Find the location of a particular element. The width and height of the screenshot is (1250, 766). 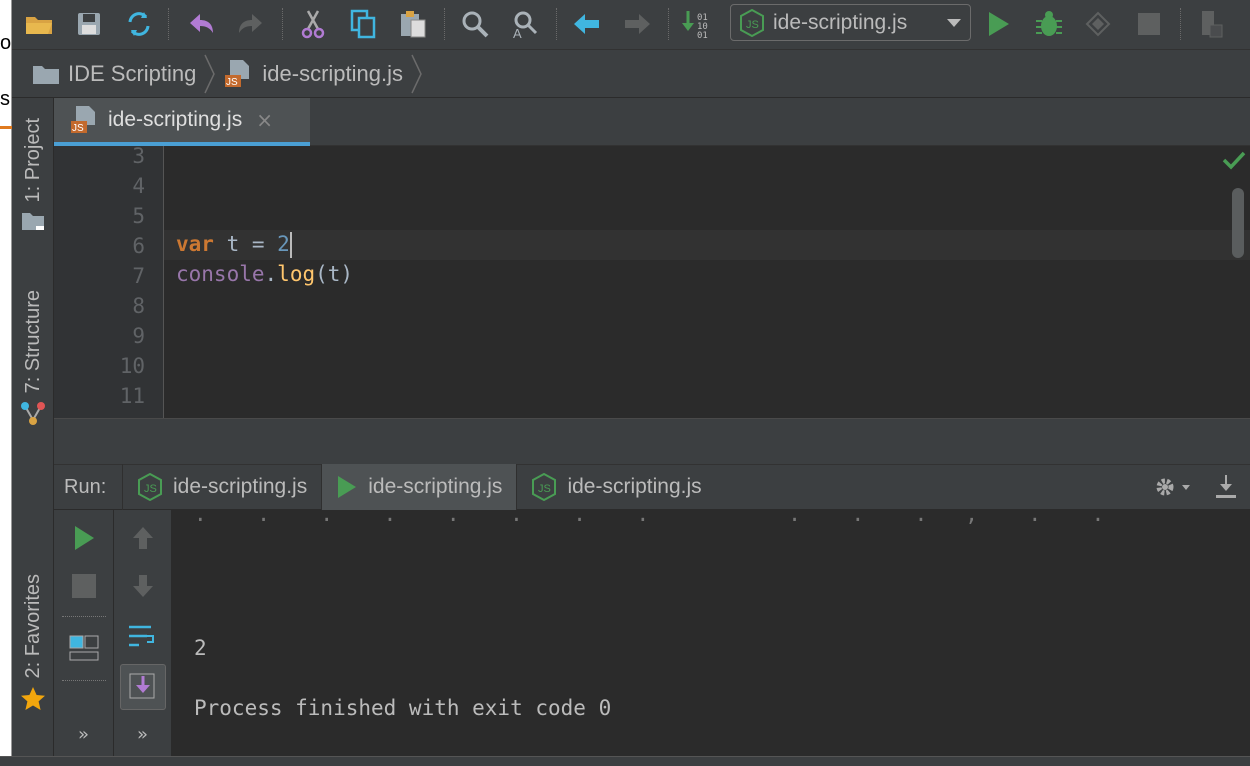

tool-tab-label: 2: Favorites is located at coordinates (32, 626).